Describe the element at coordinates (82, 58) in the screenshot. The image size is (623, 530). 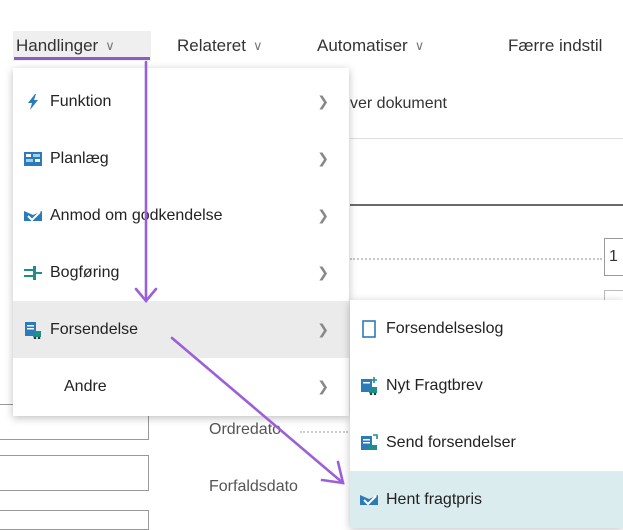
I see `active-tab-underline` at that location.